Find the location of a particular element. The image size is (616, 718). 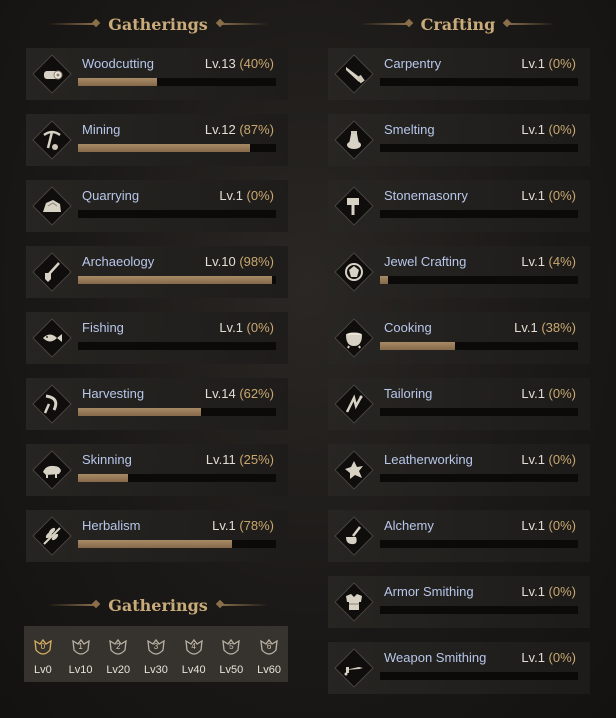

crafting-skill-cooking: Cooking Lv.1 (38%) is located at coordinates (459, 338).